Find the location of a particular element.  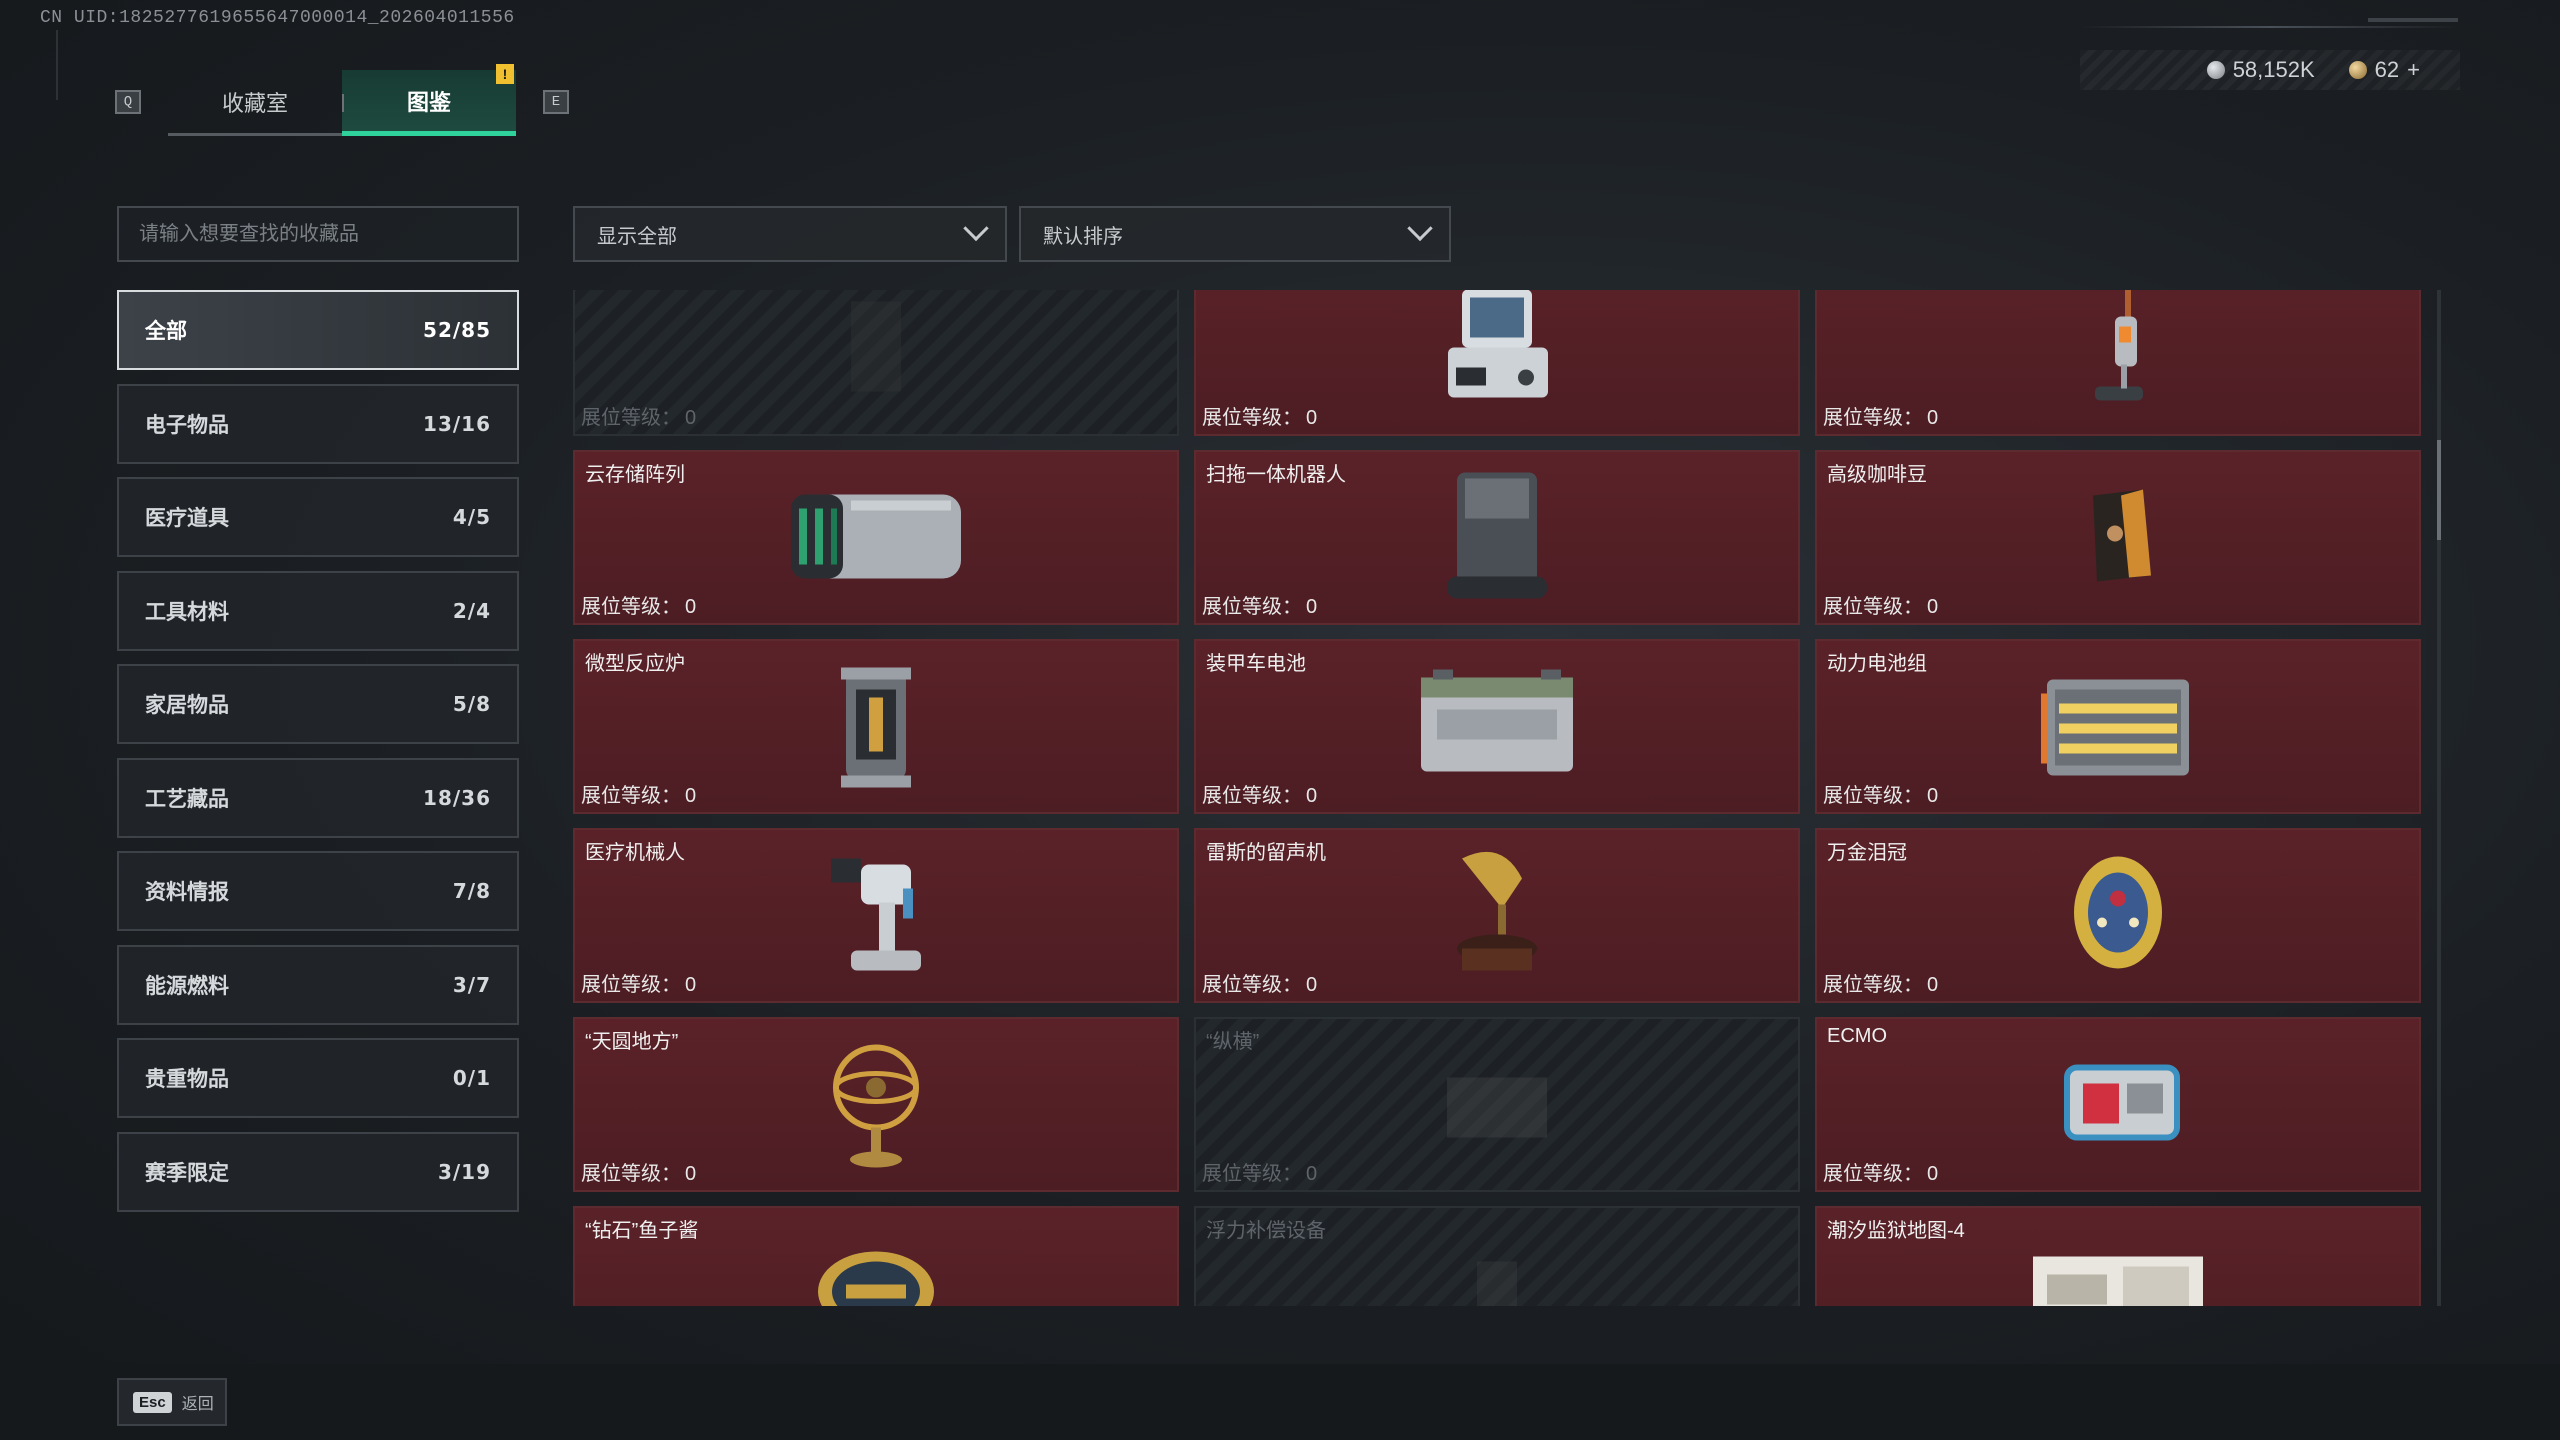

grid-scrollbar is located at coordinates (2439, 798).